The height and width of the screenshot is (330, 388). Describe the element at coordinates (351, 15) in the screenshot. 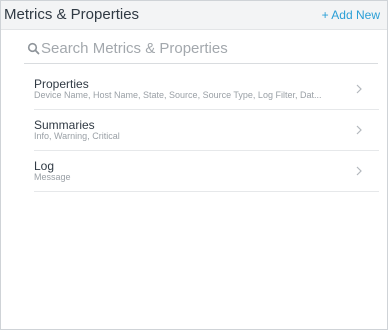

I see `add-new-button: + Add New` at that location.